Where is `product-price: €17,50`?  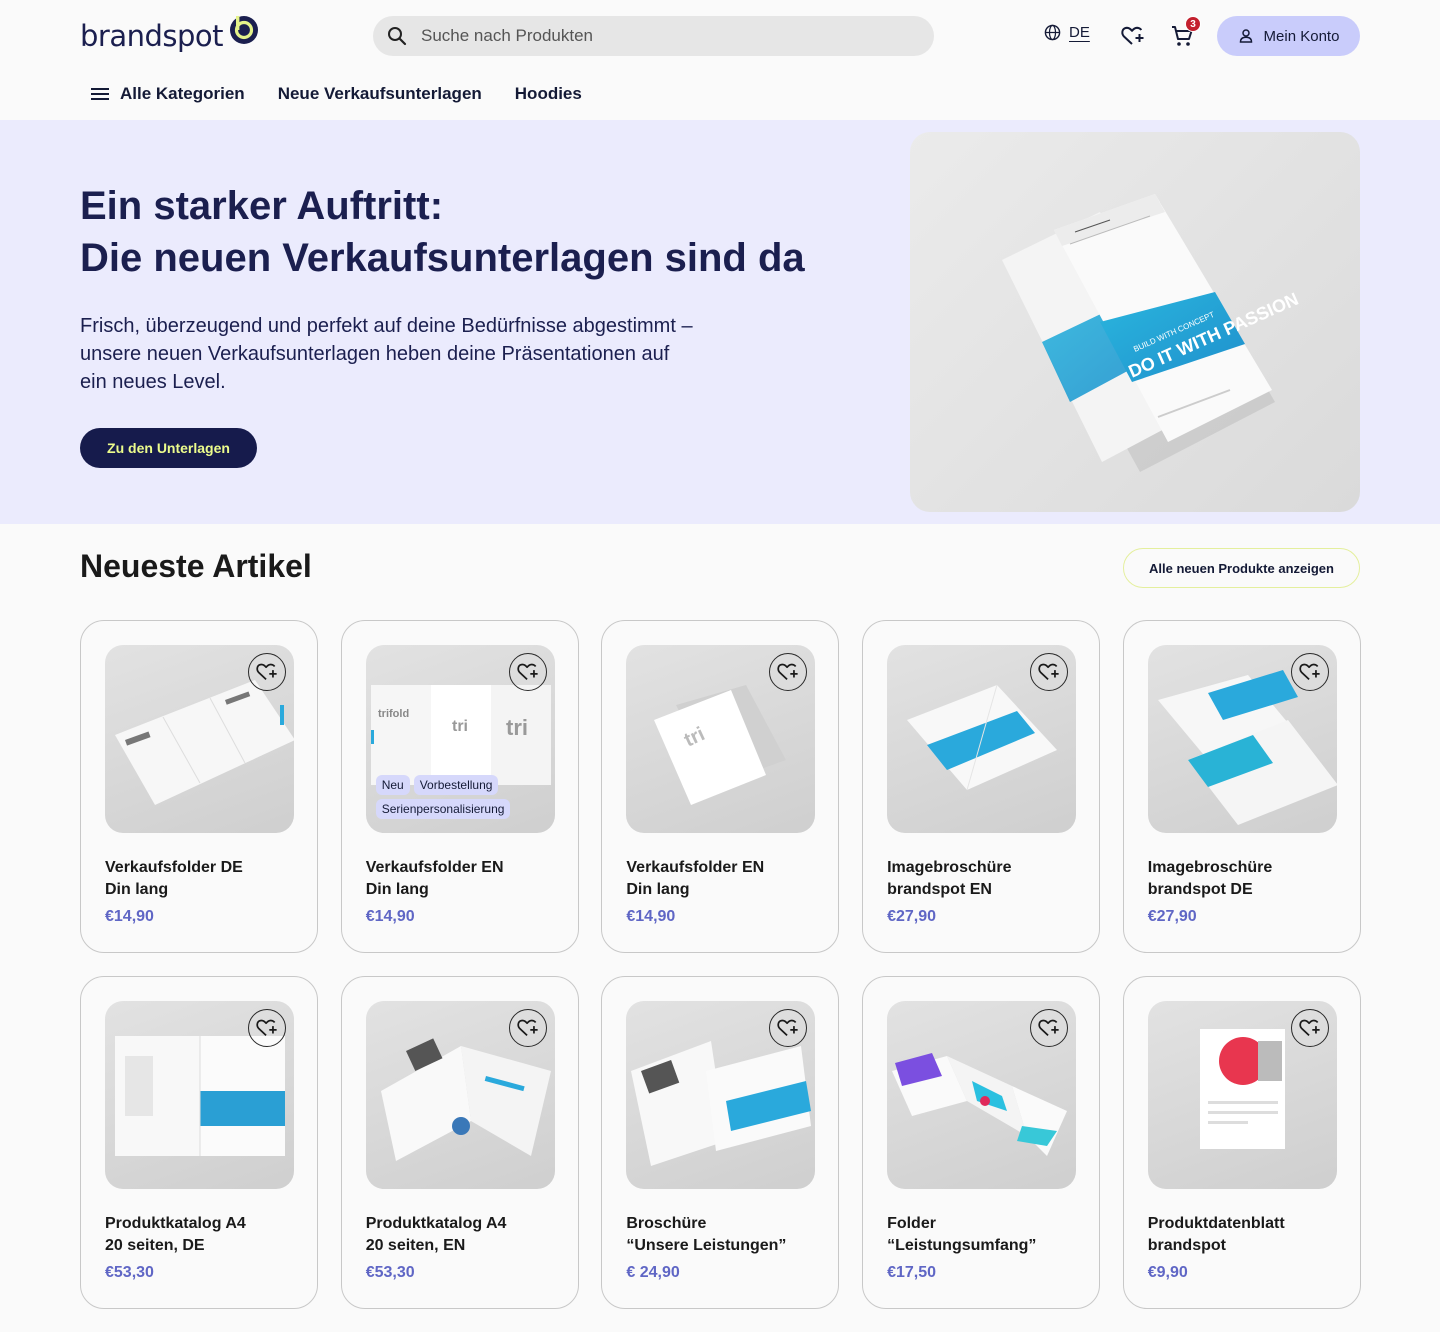
product-price: €17,50 is located at coordinates (911, 1272).